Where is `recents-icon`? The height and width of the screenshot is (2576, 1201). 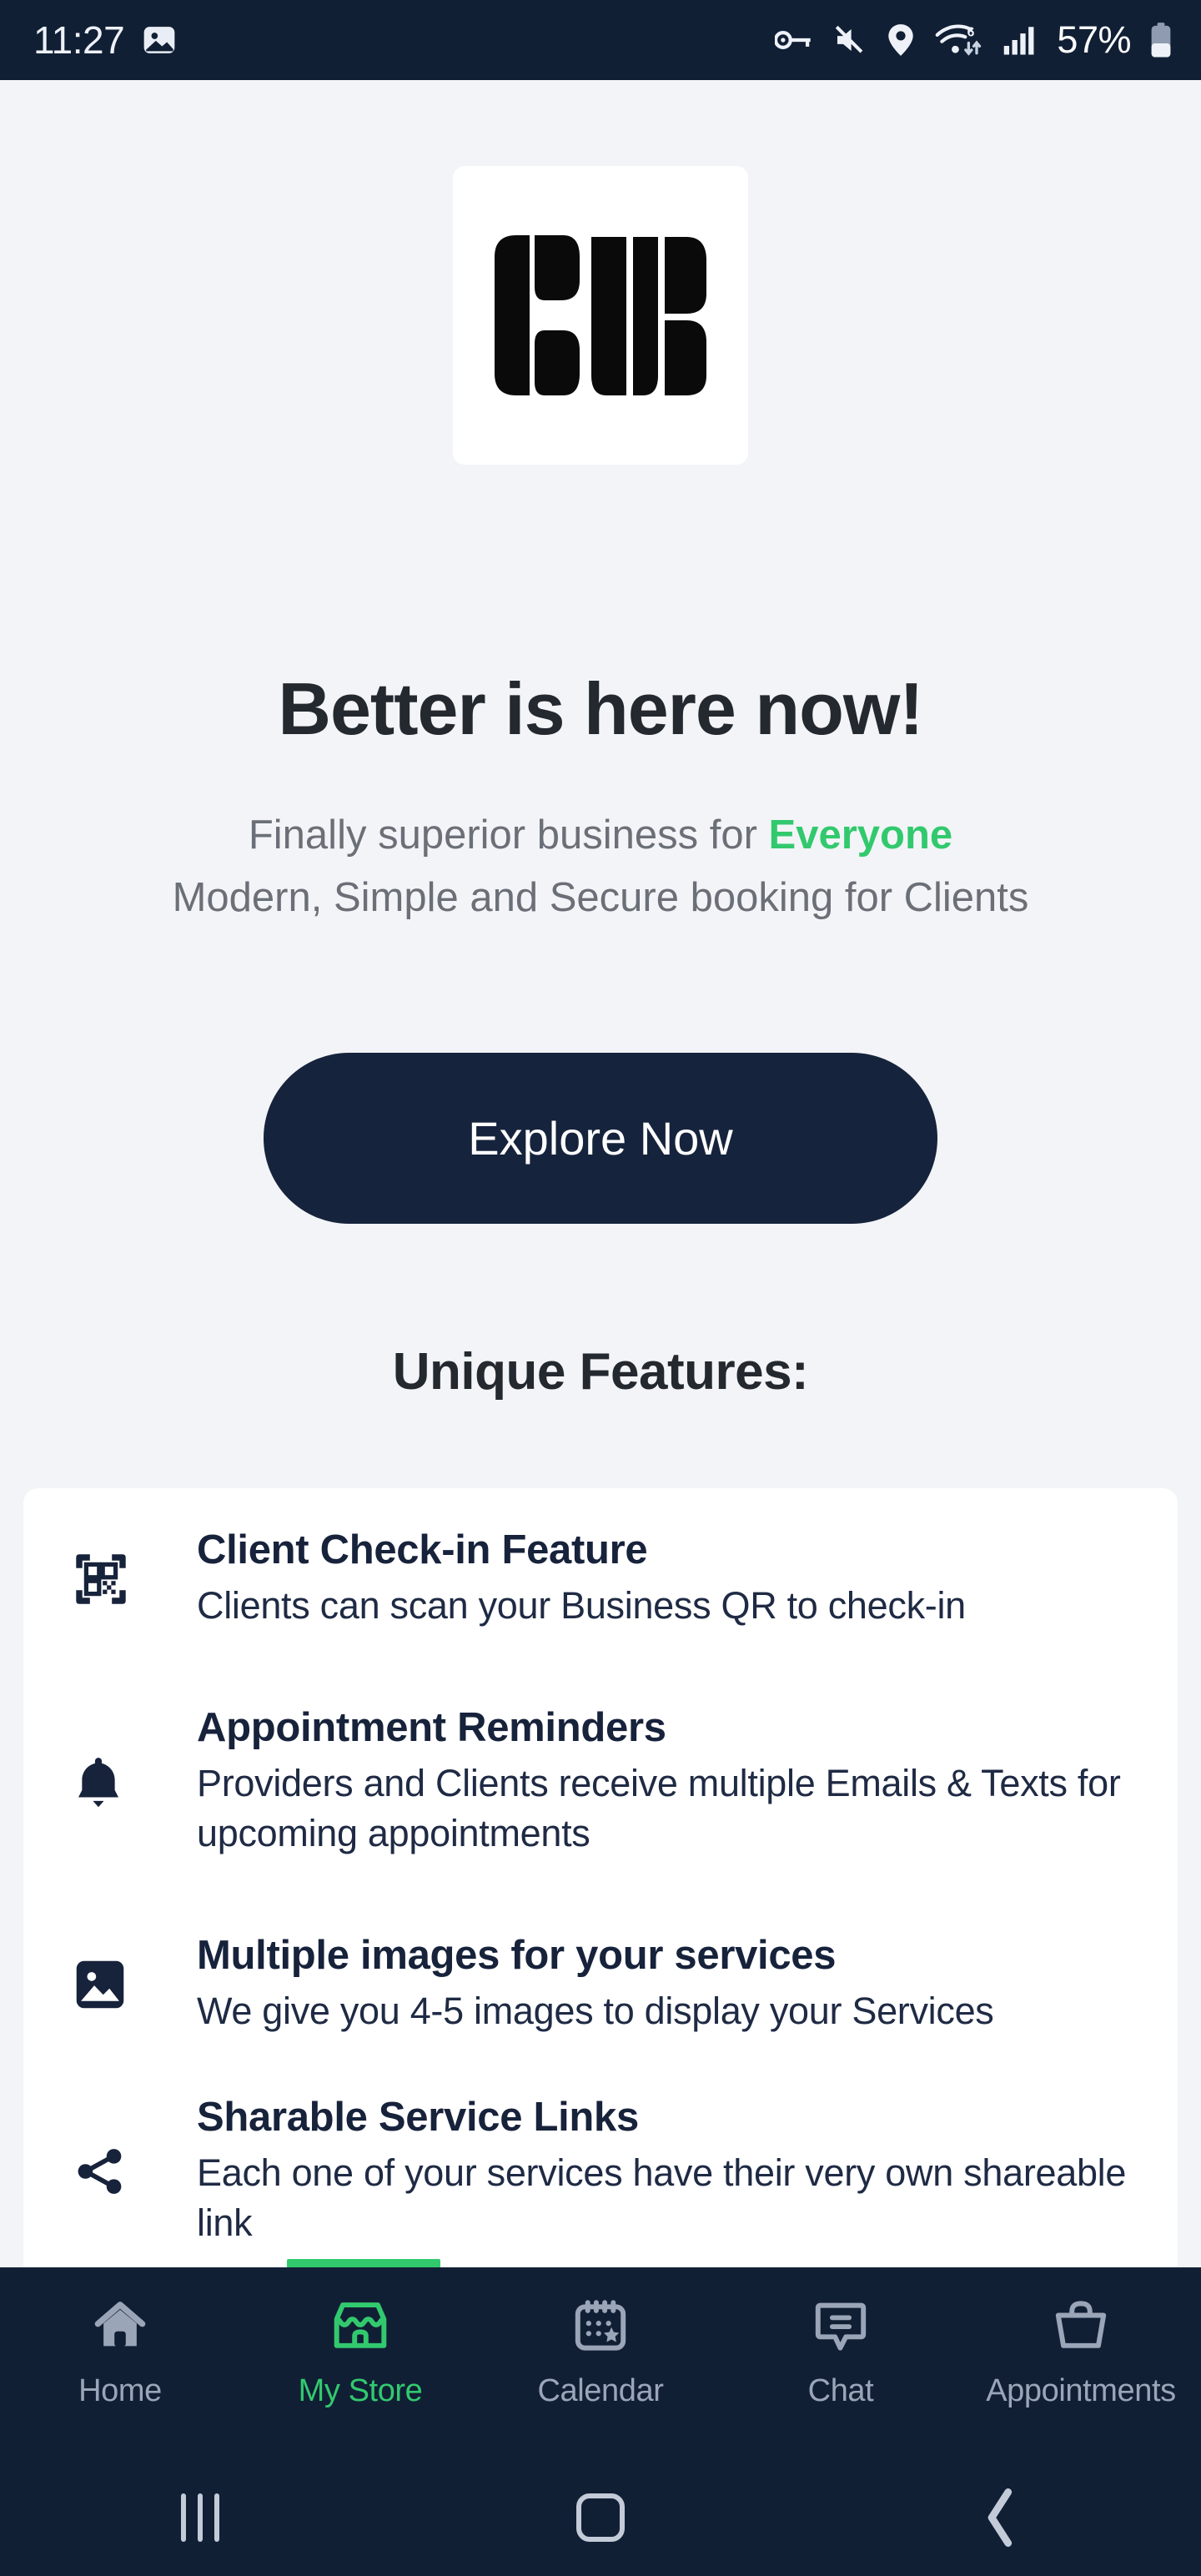 recents-icon is located at coordinates (200, 2517).